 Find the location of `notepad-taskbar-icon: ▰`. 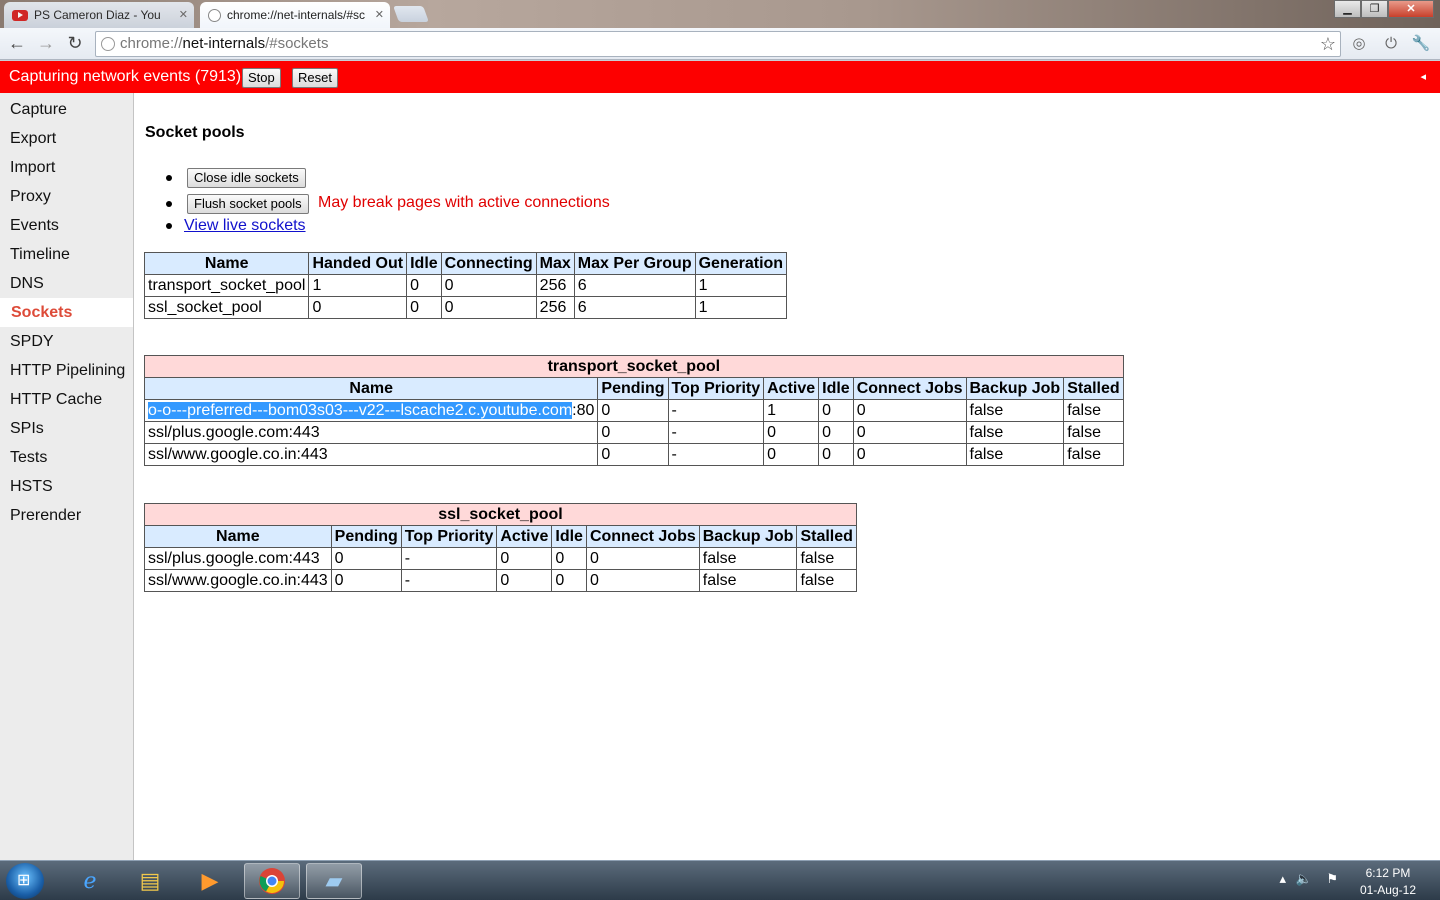

notepad-taskbar-icon: ▰ is located at coordinates (334, 881).